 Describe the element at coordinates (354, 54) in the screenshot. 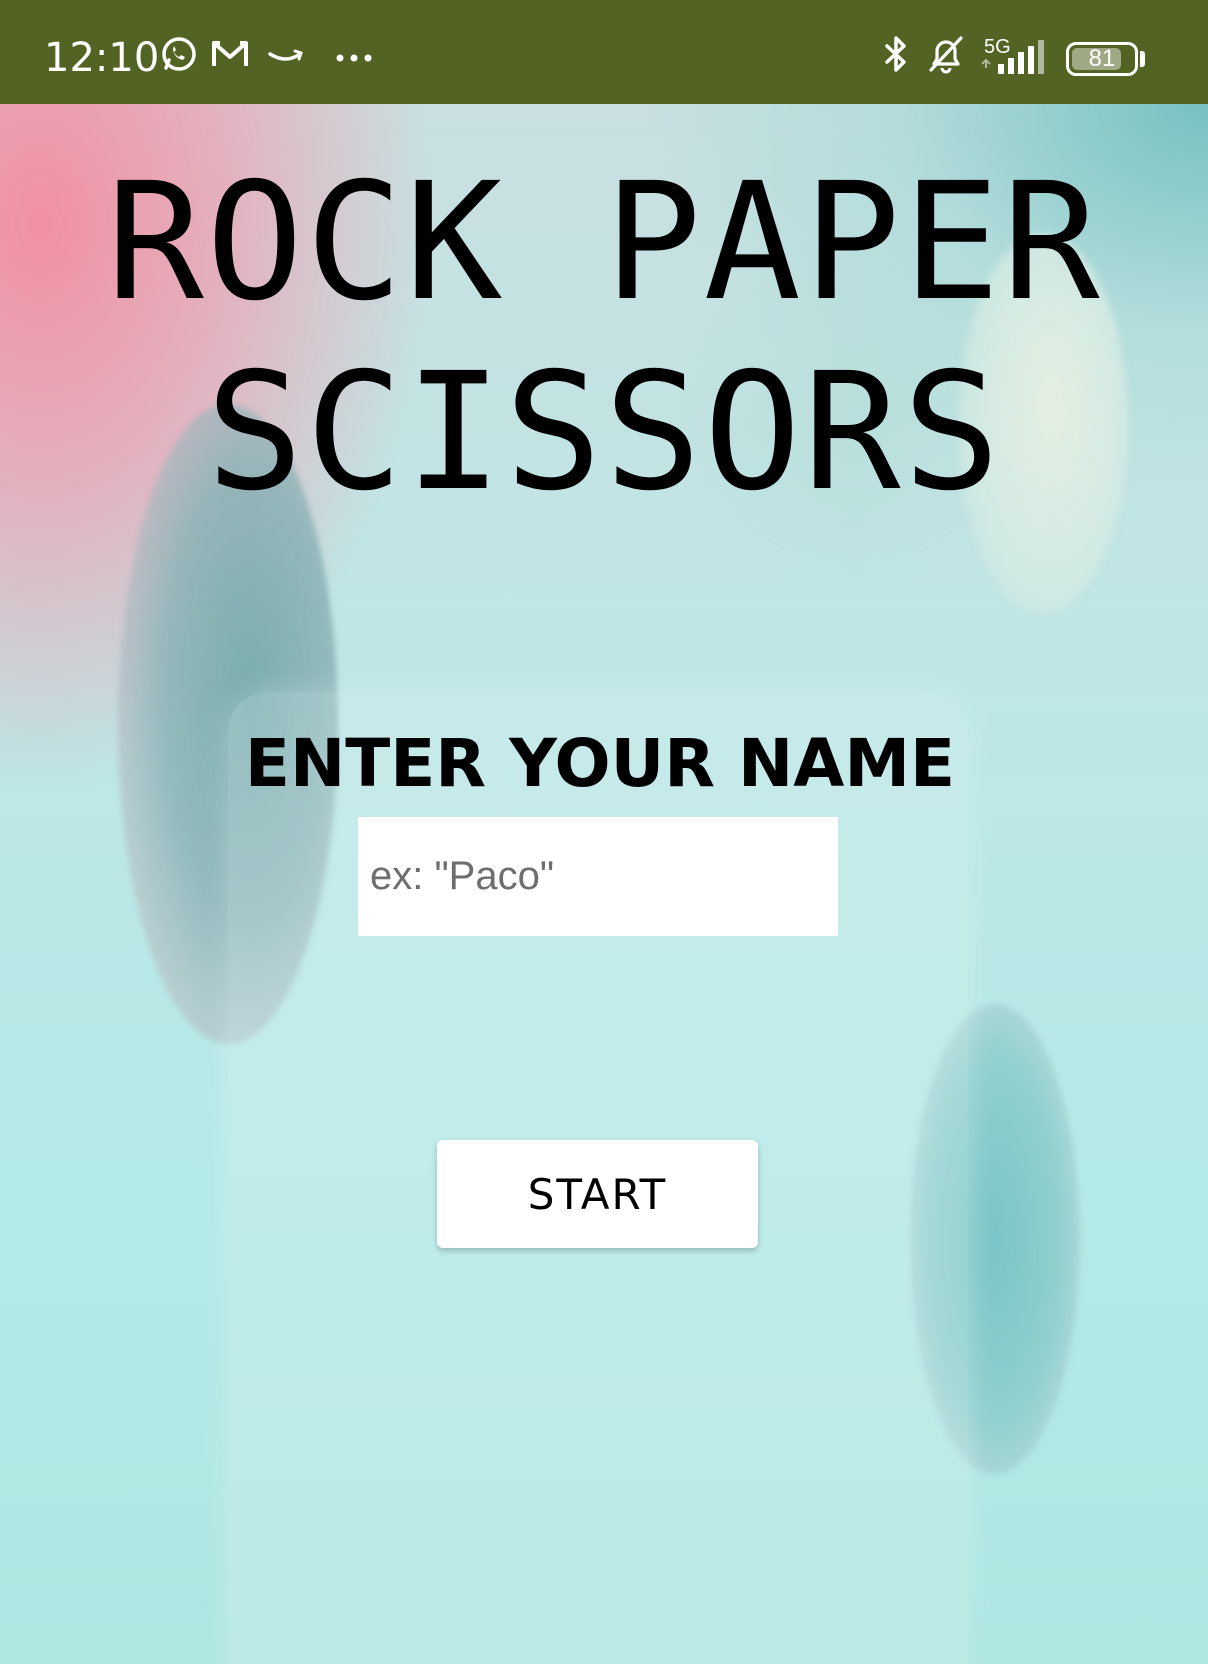

I see `more-dots-icon` at that location.